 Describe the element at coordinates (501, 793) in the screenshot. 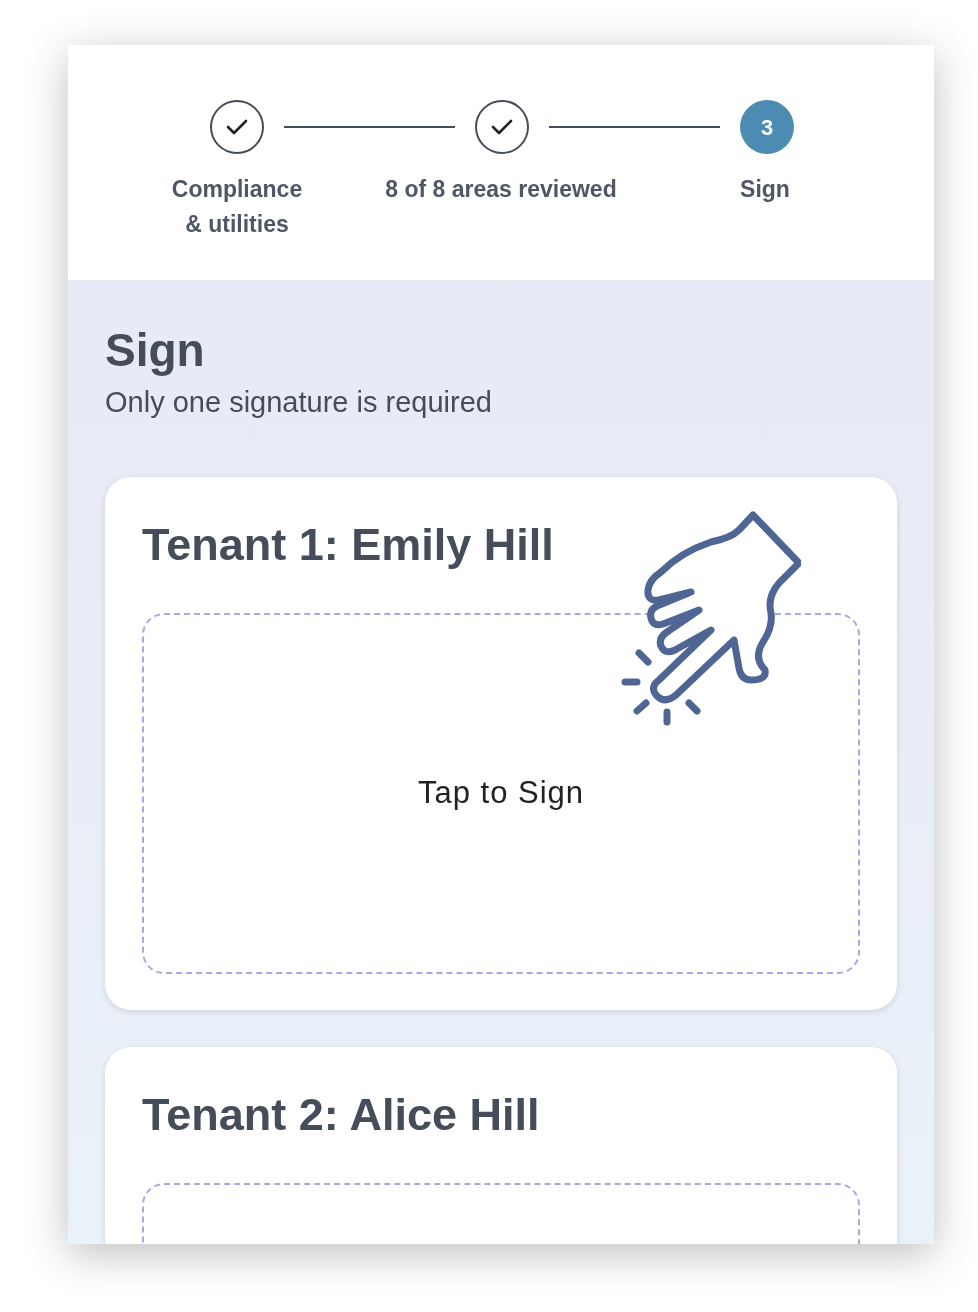

I see `tap-to-sign-text: Tap to Sign` at that location.